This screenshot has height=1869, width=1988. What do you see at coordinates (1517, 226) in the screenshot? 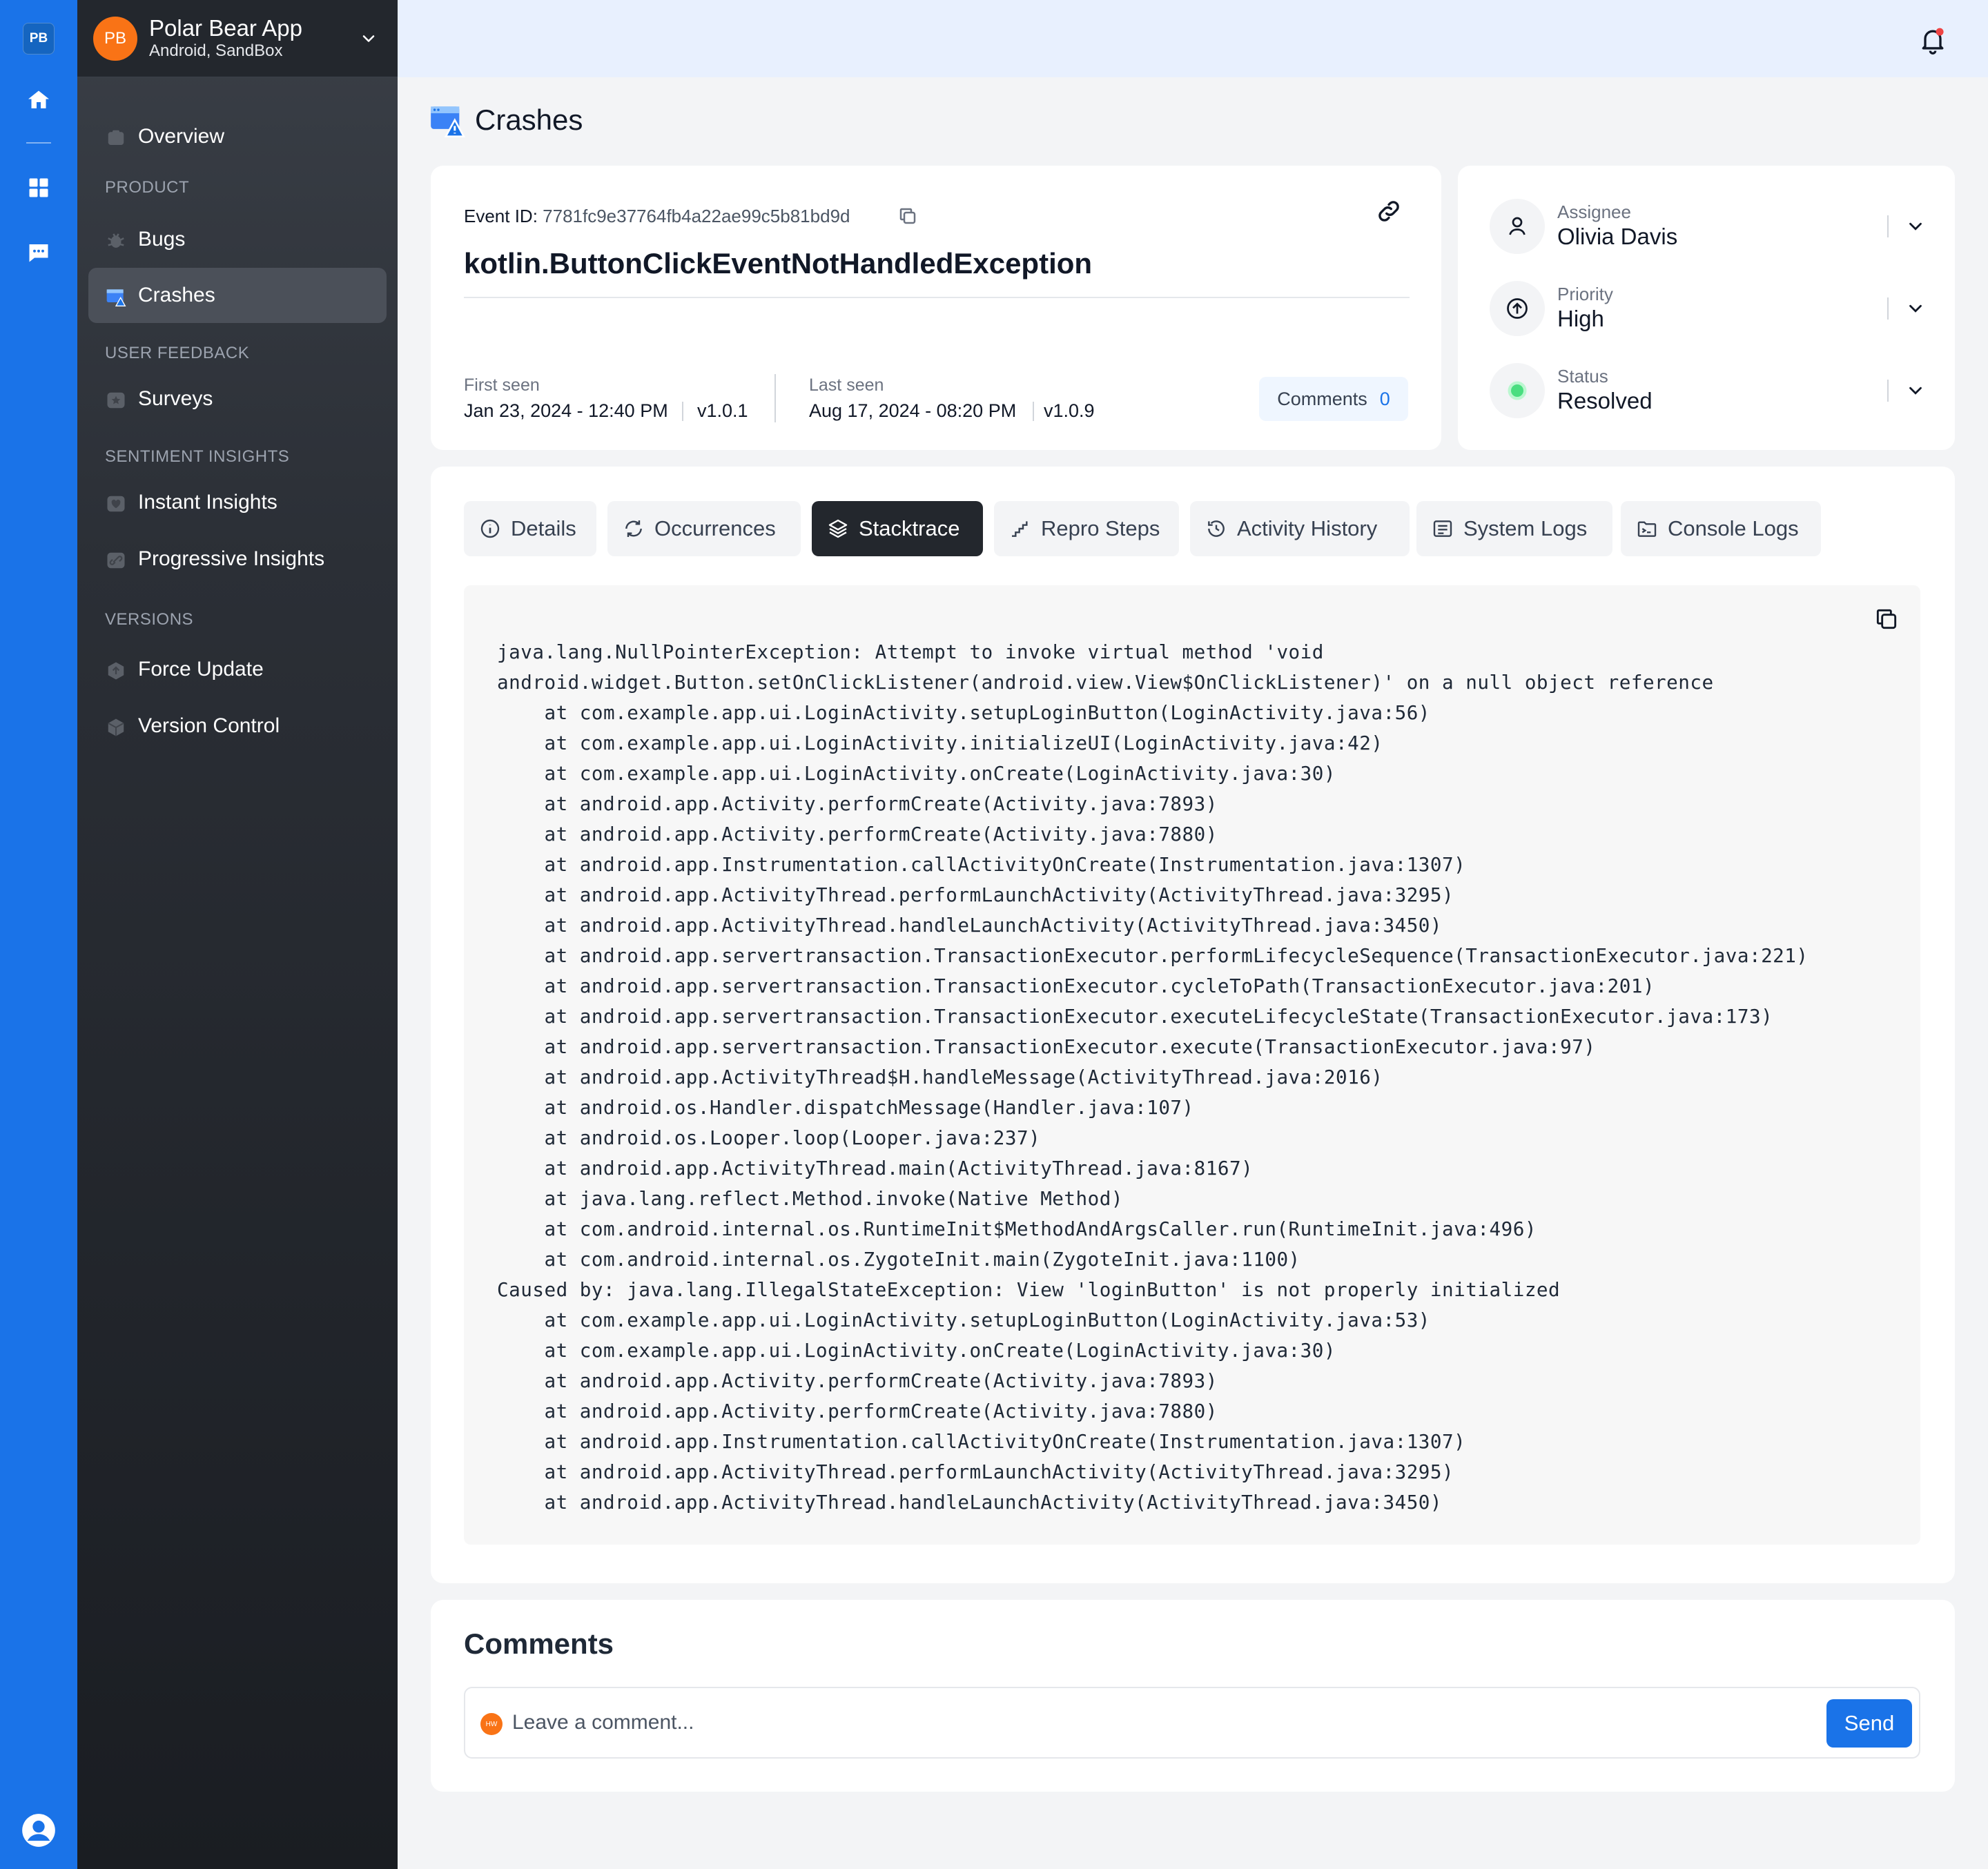
I see `user-icon` at bounding box center [1517, 226].